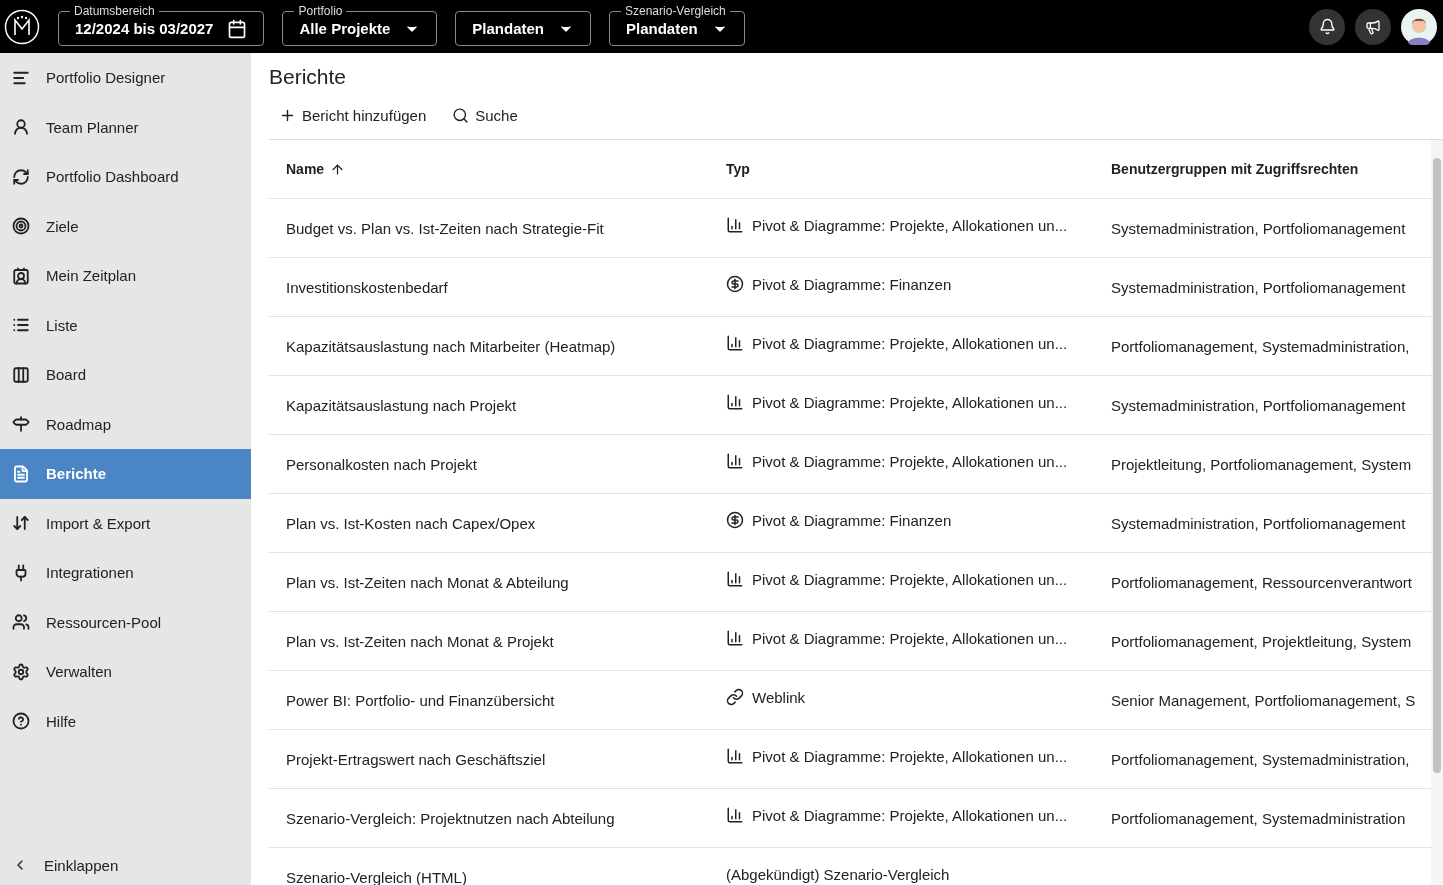 Image resolution: width=1443 pixels, height=885 pixels. Describe the element at coordinates (353, 115) in the screenshot. I see `add-report-button: Bericht hinzufügen` at that location.